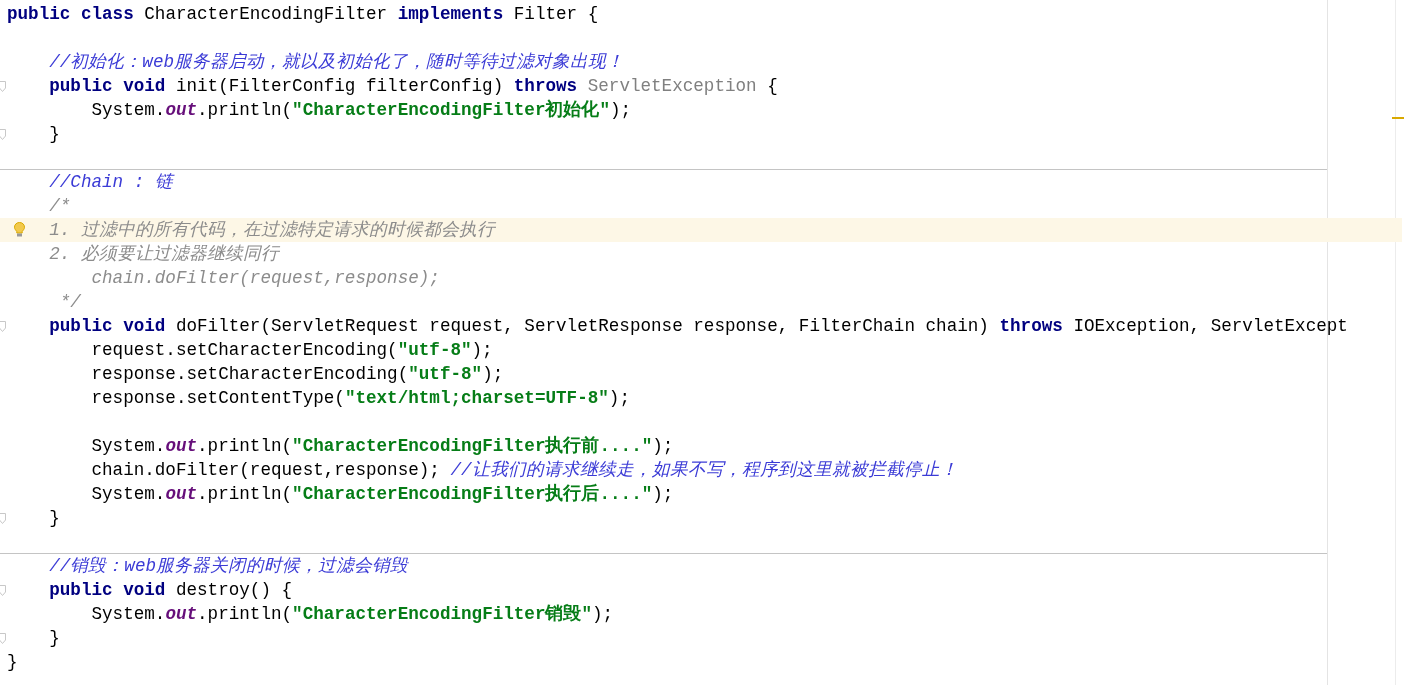  What do you see at coordinates (671, 86) in the screenshot?
I see `unused-text: ServletException` at bounding box center [671, 86].